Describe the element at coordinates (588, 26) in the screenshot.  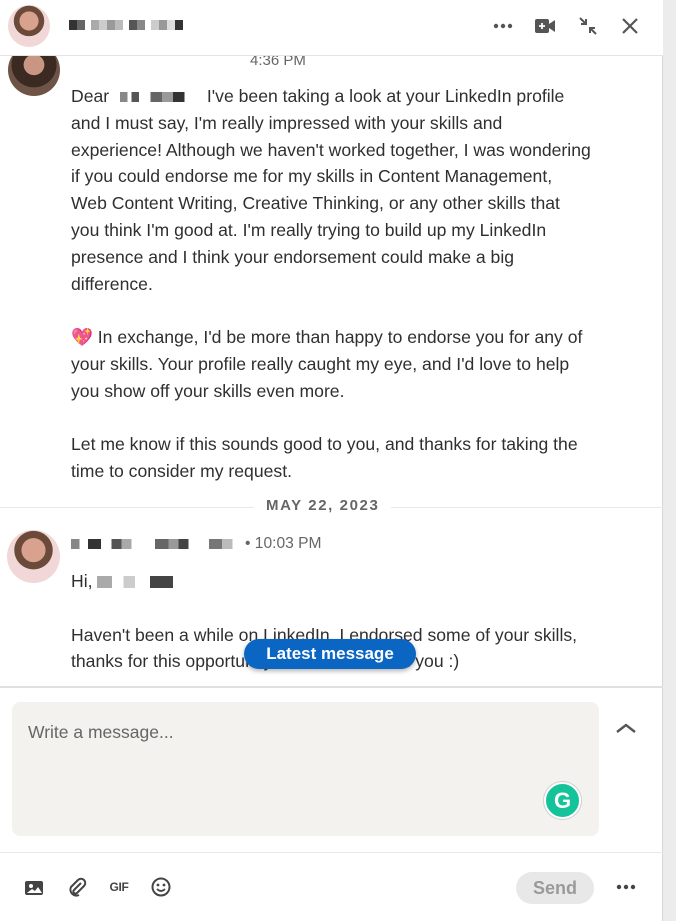
I see `minimize-icon` at that location.